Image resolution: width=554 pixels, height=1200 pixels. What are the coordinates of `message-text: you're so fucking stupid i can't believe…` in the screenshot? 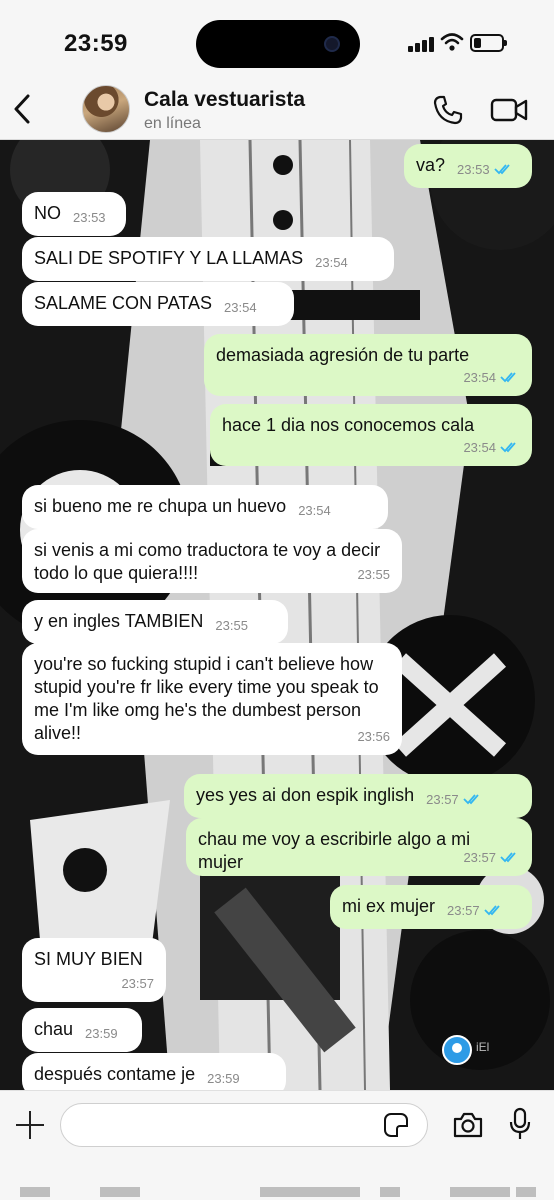 It's located at (209, 698).